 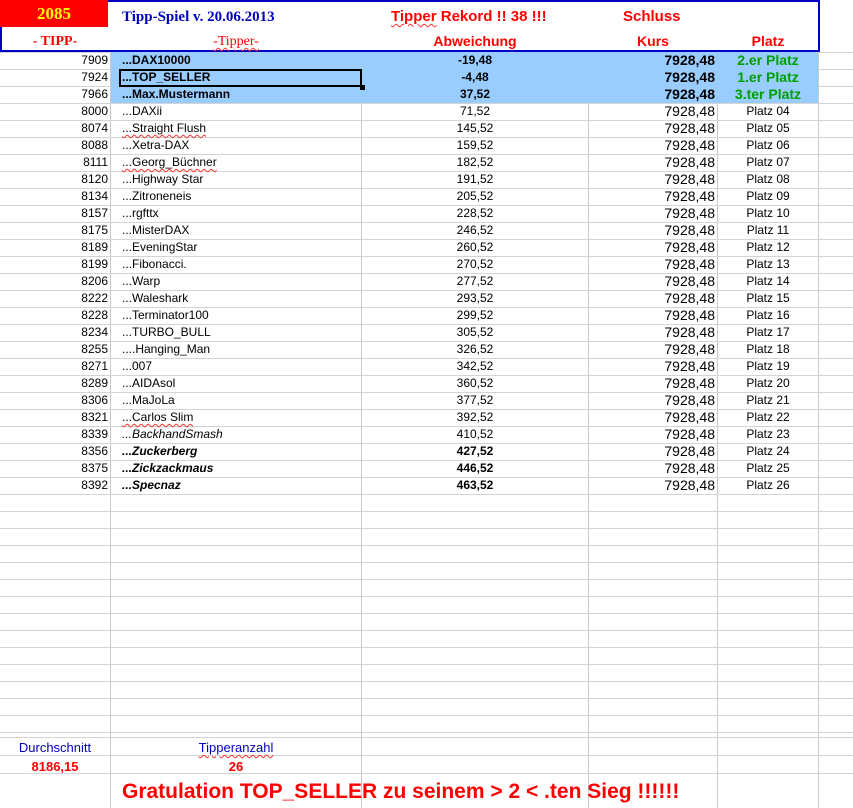 I want to click on column-header-kurs: Kurs, so click(x=653, y=41).